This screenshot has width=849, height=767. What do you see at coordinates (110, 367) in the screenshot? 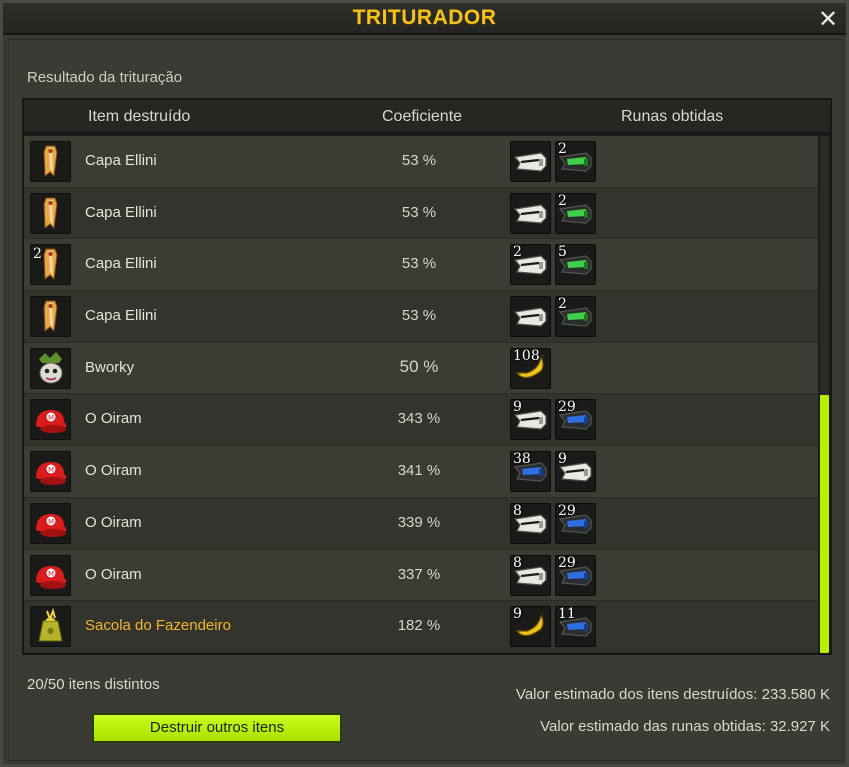
I see `item-name: Bworky` at bounding box center [110, 367].